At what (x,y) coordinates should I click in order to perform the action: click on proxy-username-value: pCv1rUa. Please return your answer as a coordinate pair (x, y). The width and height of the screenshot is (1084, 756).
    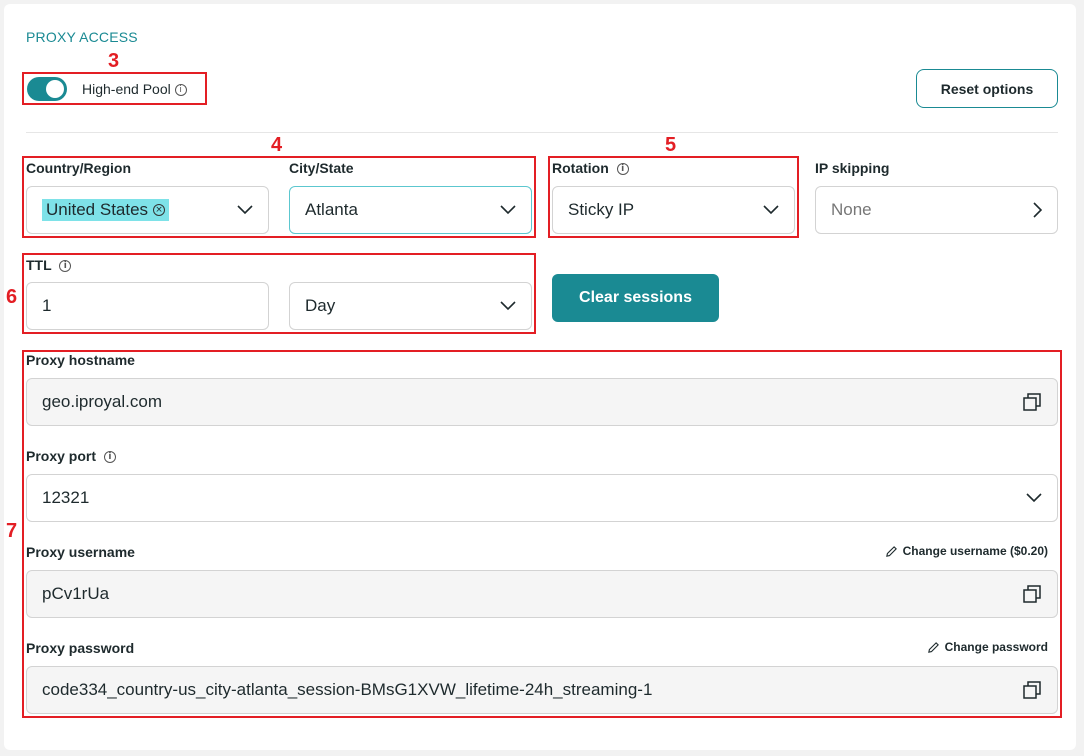
    Looking at the image, I should click on (76, 593).